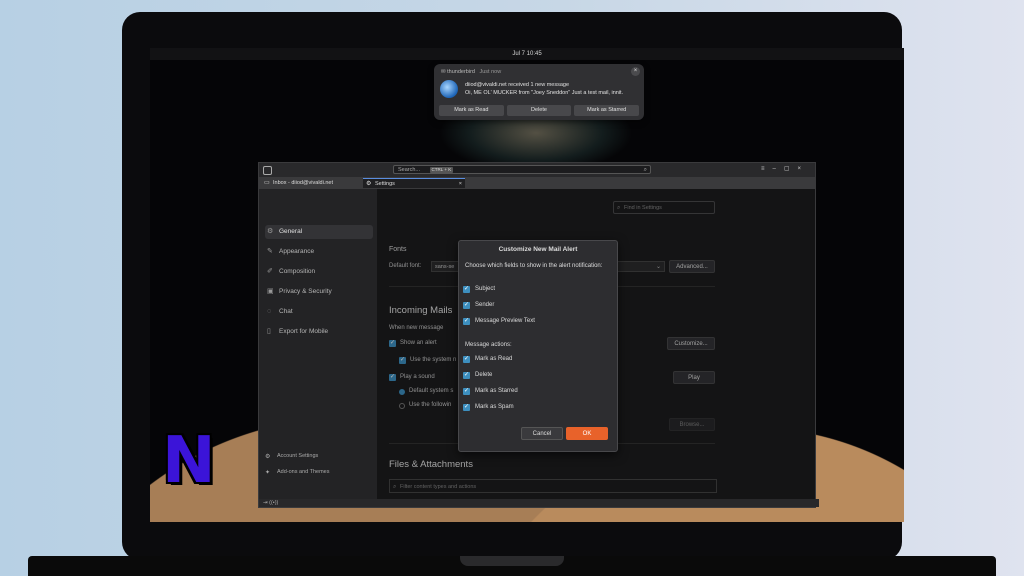 This screenshot has width=1024, height=576. I want to click on addons-link: ✦ Add-ons and Themes, so click(297, 472).